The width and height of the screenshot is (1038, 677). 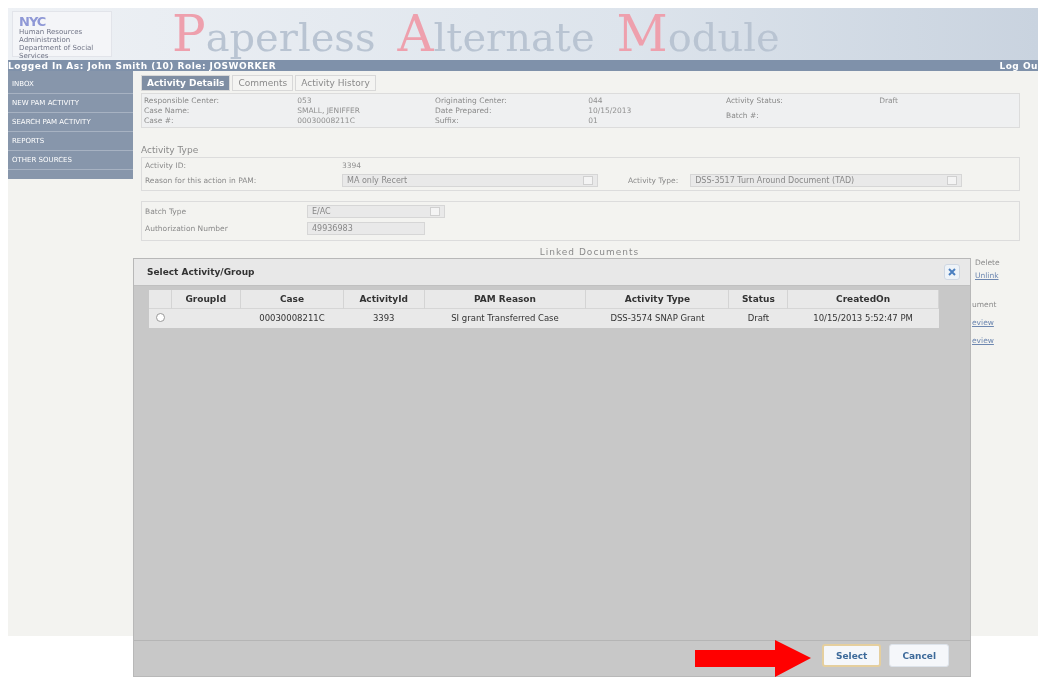 I want to click on authorization-field: 49936983, so click(x=366, y=228).